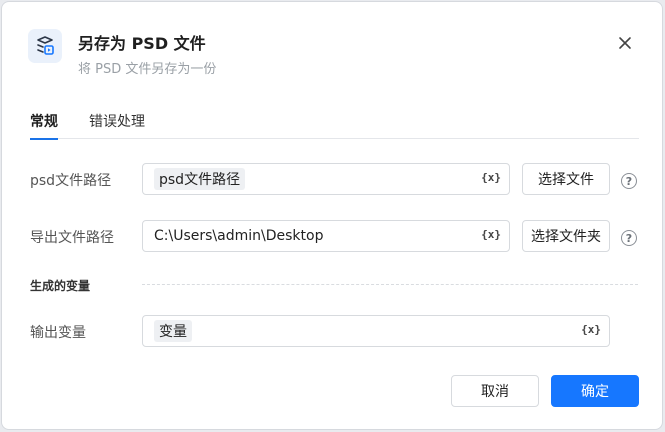 Image resolution: width=665 pixels, height=432 pixels. Describe the element at coordinates (72, 238) in the screenshot. I see `export-path-label: 导出文件路径` at that location.